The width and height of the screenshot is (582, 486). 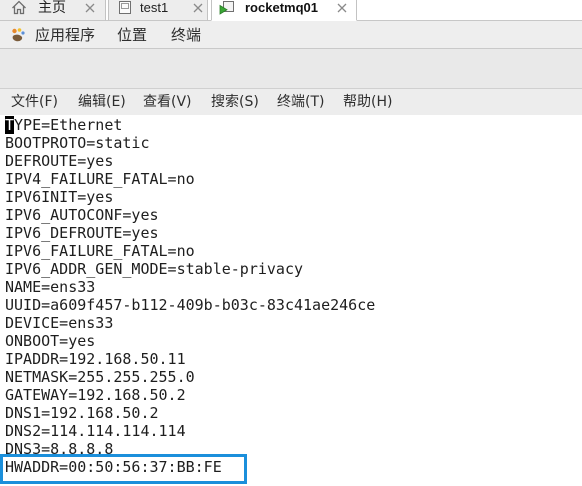 I want to click on tab-label: rocketmq01, so click(x=281, y=7).